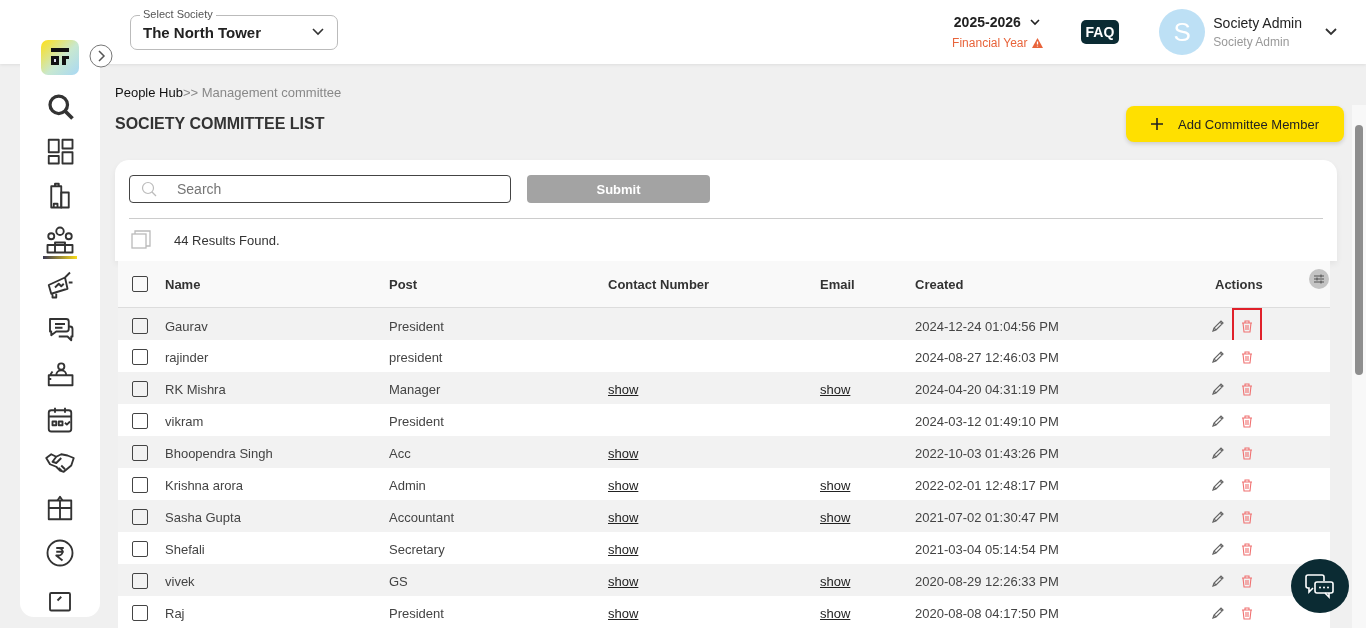  Describe the element at coordinates (149, 189) in the screenshot. I see `search-icon` at that location.